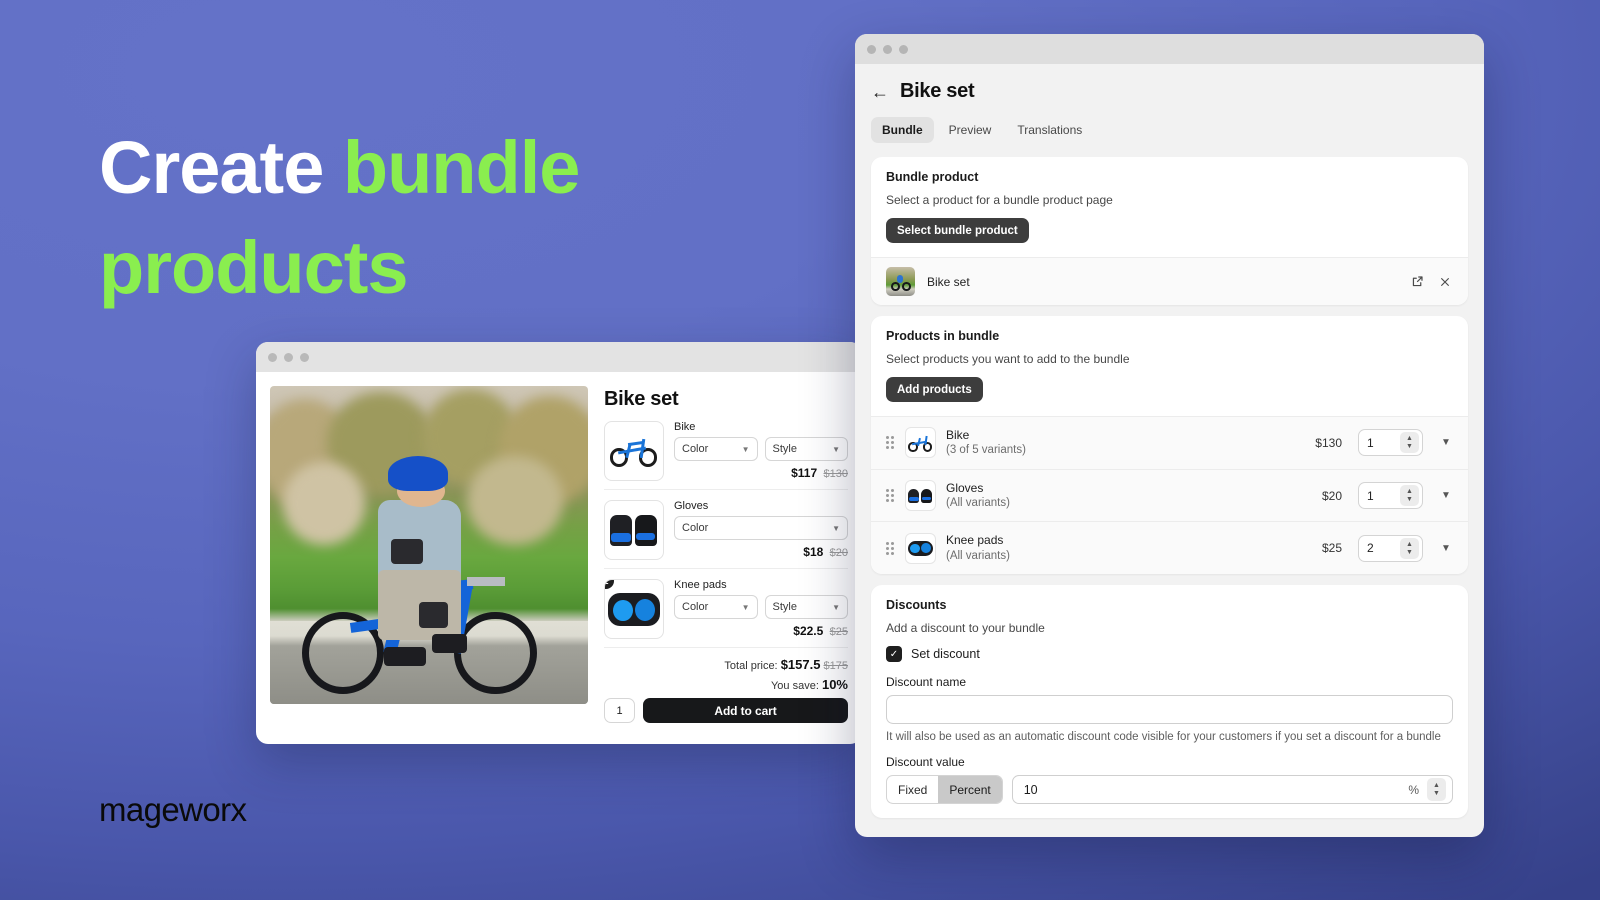  Describe the element at coordinates (925, 762) in the screenshot. I see `discount-value-label: Discount value` at that location.